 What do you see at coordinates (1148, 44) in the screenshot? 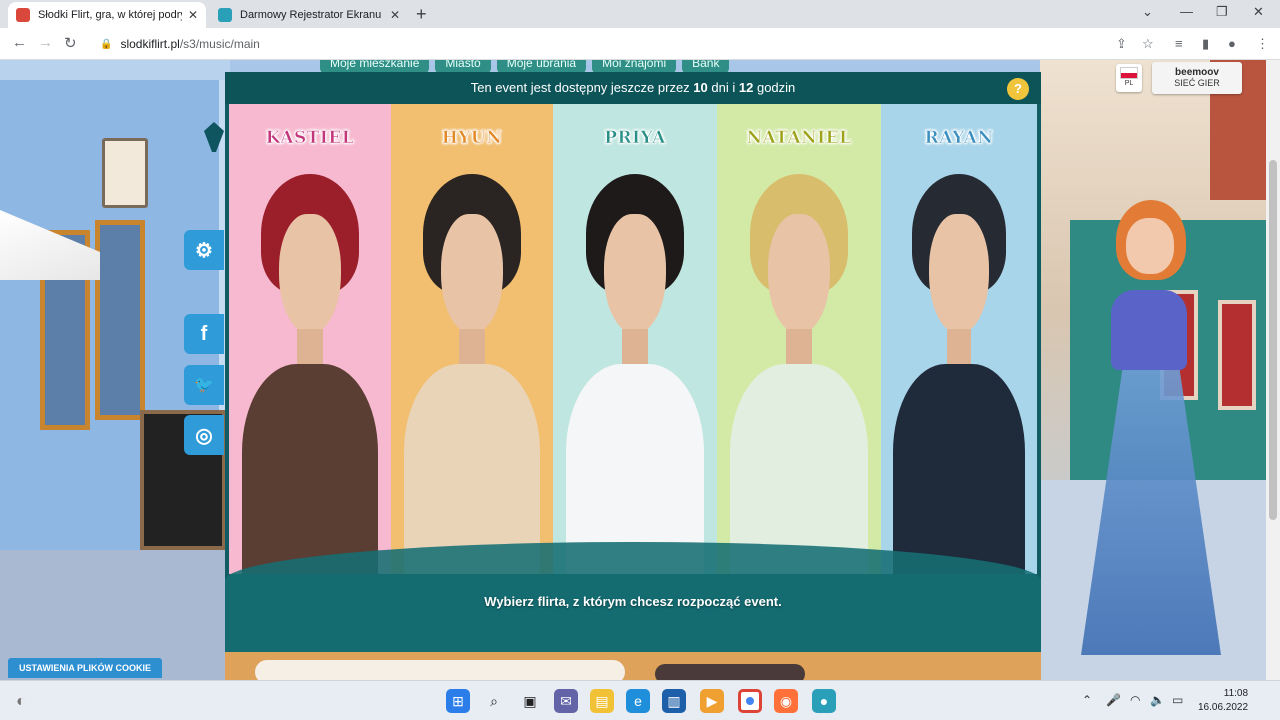
I see `bookmark-star-icon: ☆` at bounding box center [1148, 44].